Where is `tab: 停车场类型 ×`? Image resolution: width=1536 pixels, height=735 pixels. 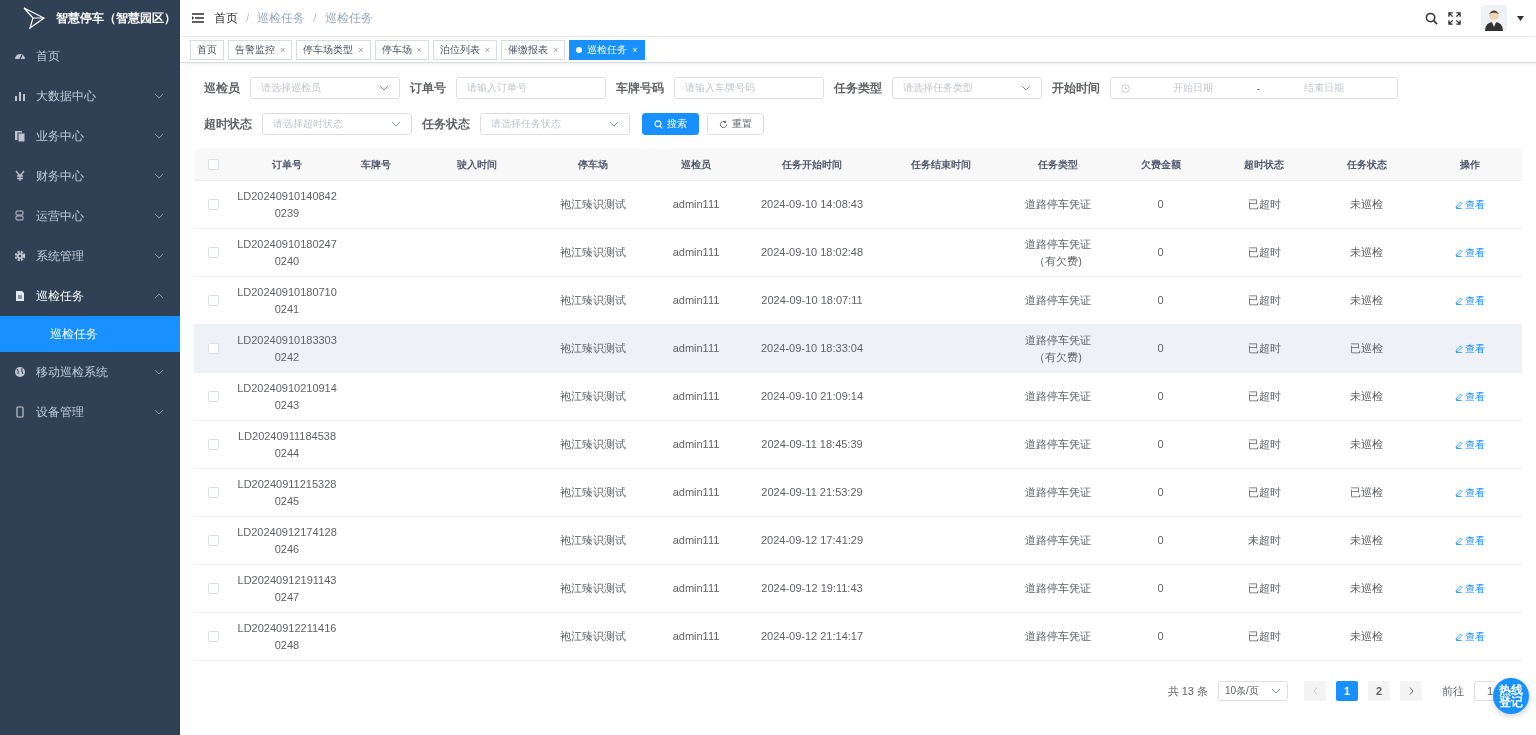 tab: 停车场类型 × is located at coordinates (333, 50).